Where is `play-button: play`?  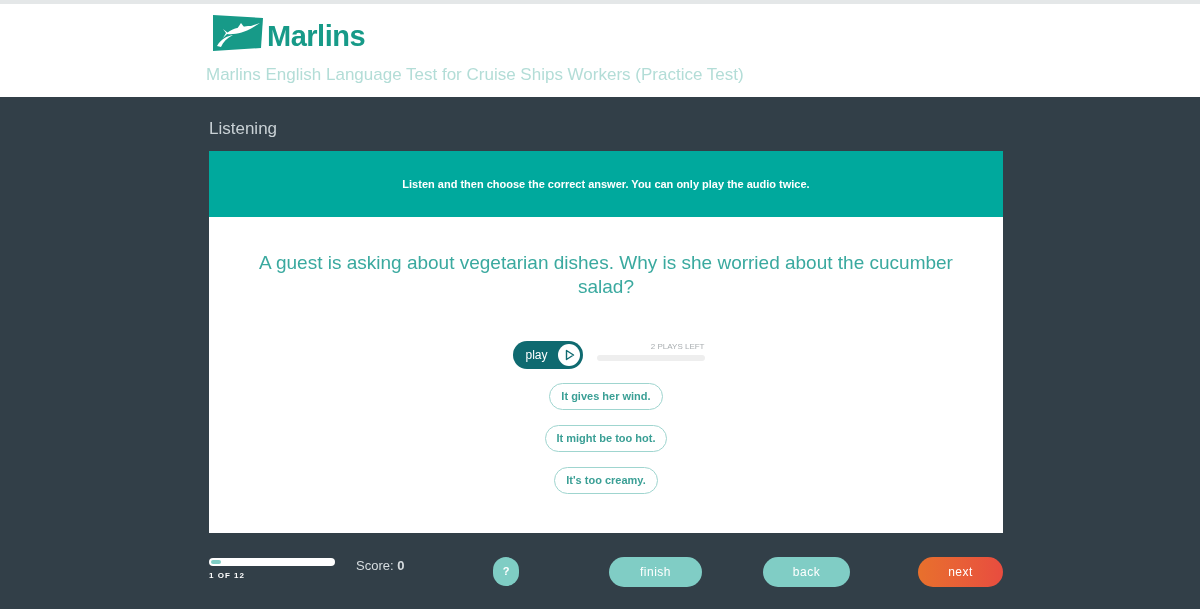
play-button: play is located at coordinates (547, 355).